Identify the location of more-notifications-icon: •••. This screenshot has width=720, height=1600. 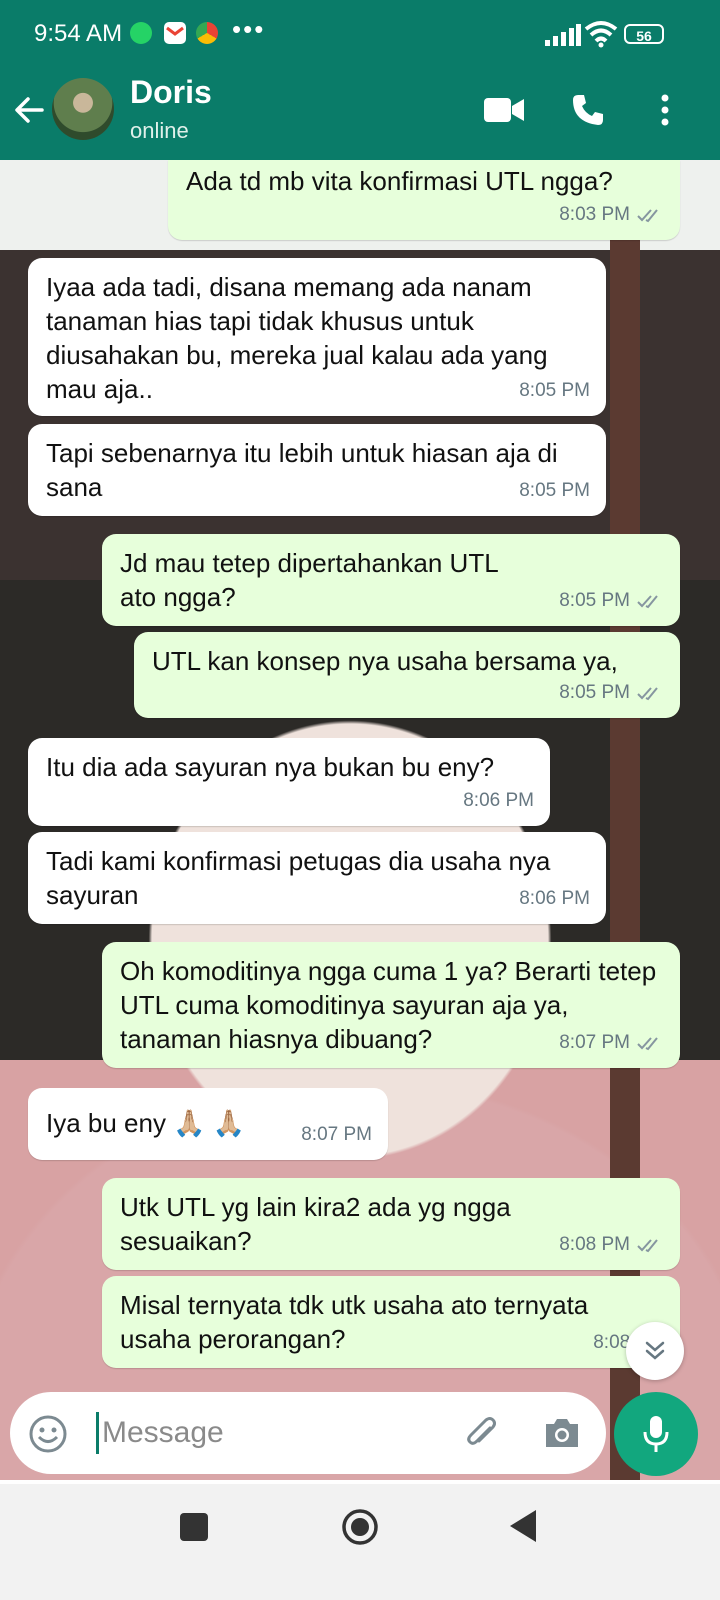
(249, 29).